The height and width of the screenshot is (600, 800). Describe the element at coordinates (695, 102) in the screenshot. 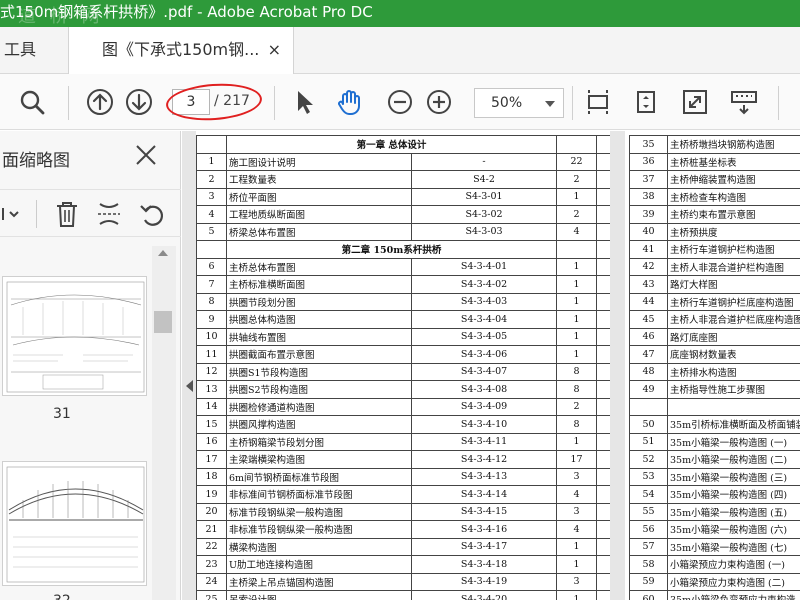

I see `full-screen-icon` at that location.